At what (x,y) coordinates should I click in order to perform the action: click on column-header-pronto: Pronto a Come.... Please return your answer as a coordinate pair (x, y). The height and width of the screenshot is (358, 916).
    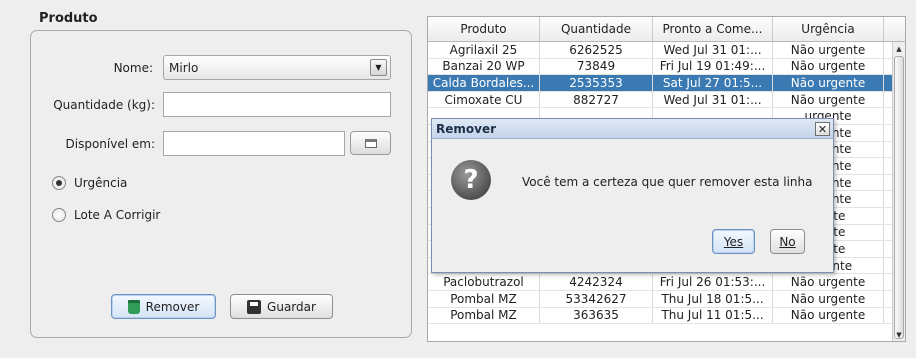
    Looking at the image, I should click on (713, 29).